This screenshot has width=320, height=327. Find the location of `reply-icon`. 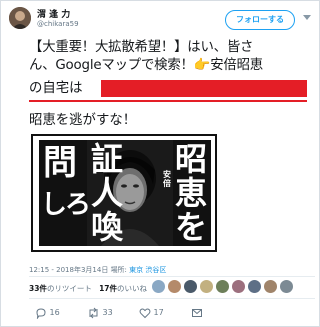

reply-icon is located at coordinates (41, 313).